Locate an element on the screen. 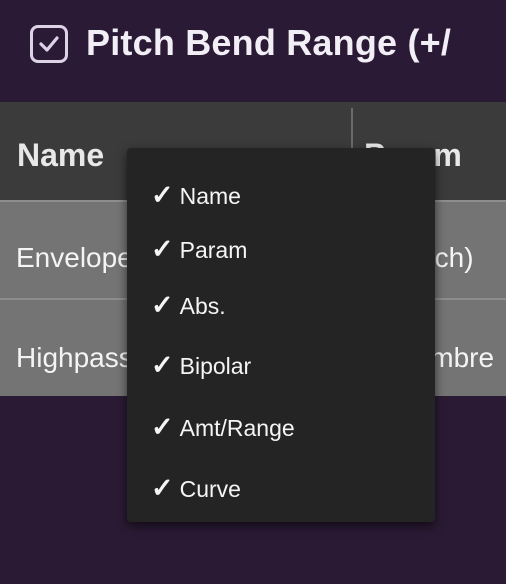  menu-item-label: Bipolar is located at coordinates (215, 366).